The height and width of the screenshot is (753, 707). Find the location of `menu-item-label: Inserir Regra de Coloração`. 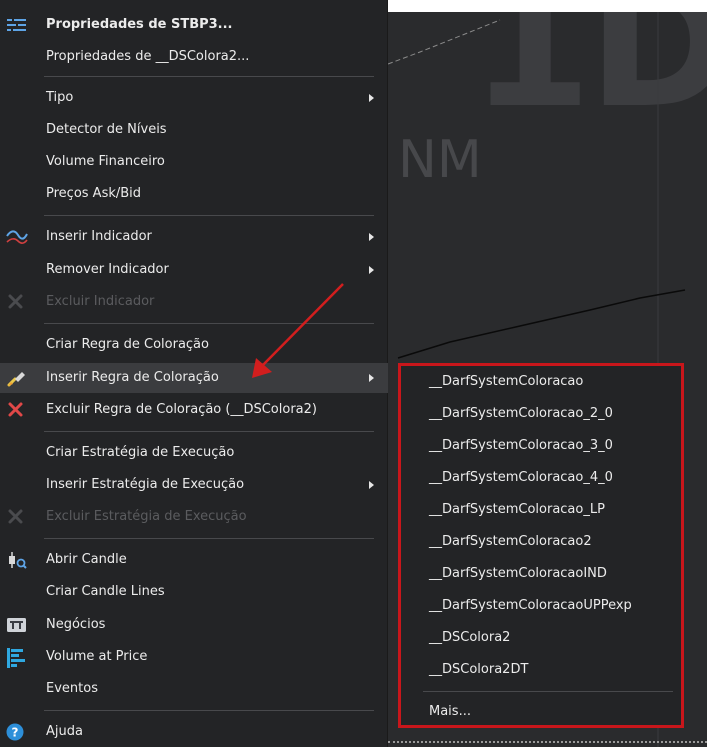

menu-item-label: Inserir Regra de Coloração is located at coordinates (132, 377).